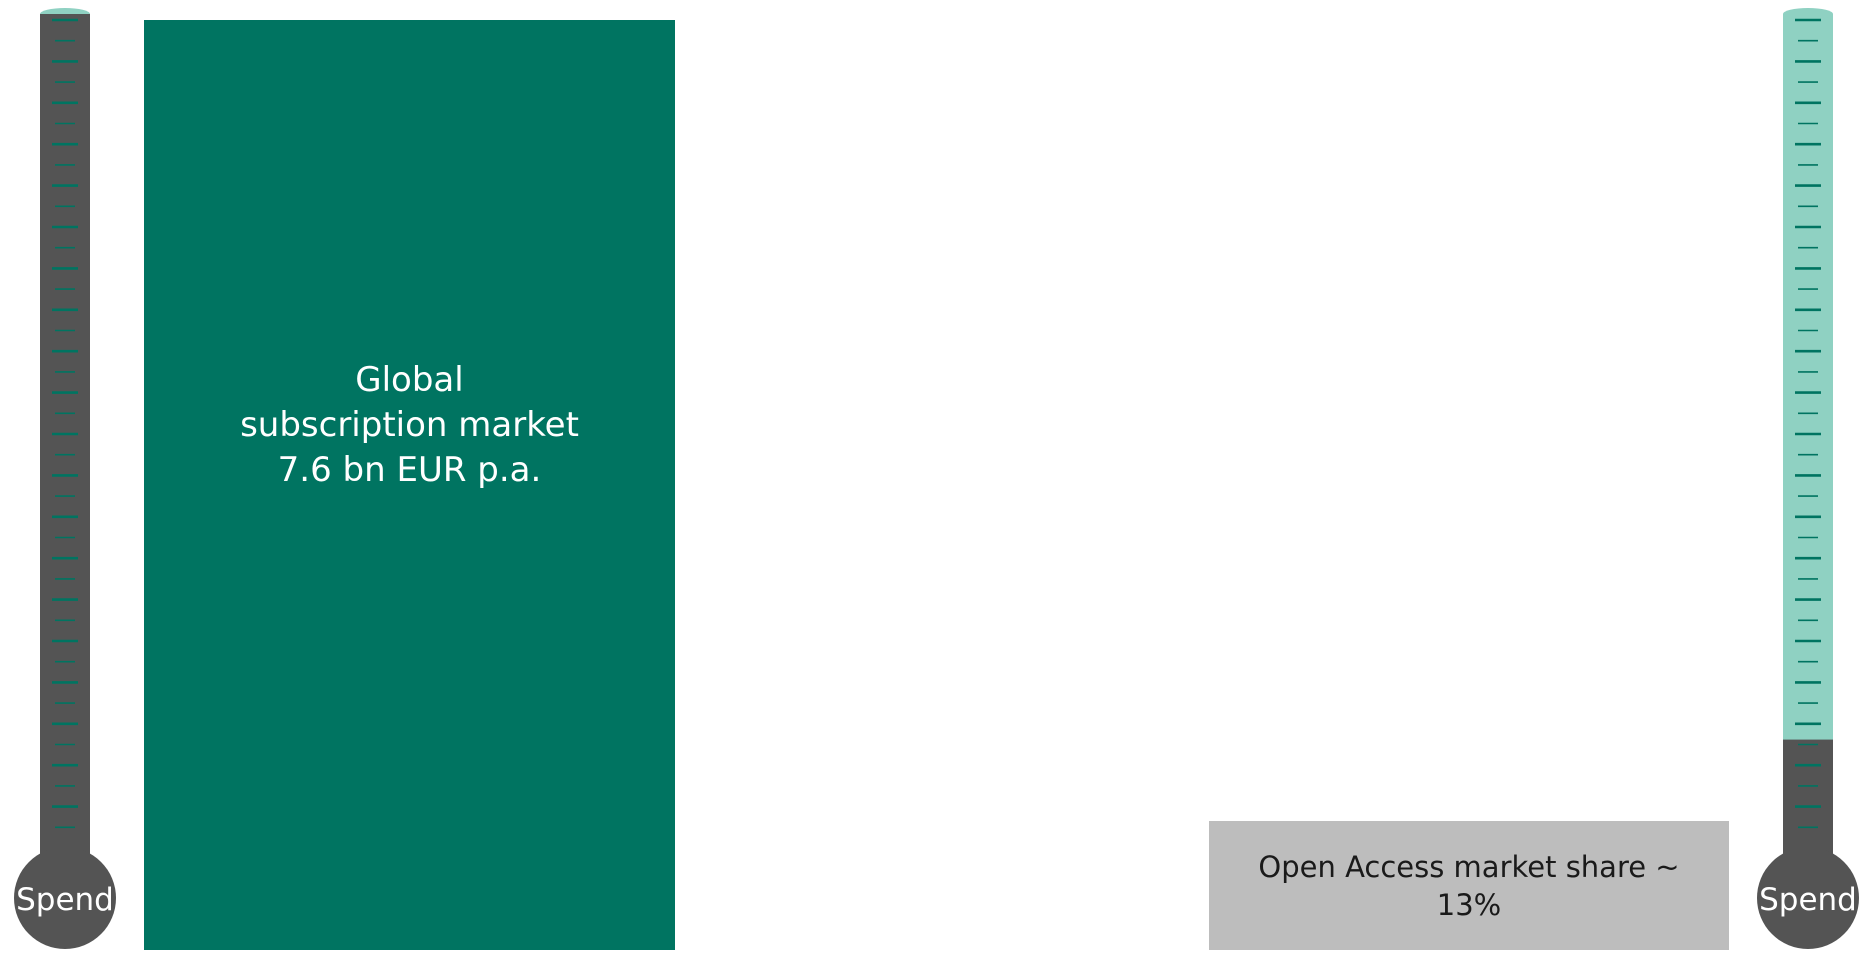 The height and width of the screenshot is (953, 1865). I want to click on left-thermometer-fill, so click(65, 436).